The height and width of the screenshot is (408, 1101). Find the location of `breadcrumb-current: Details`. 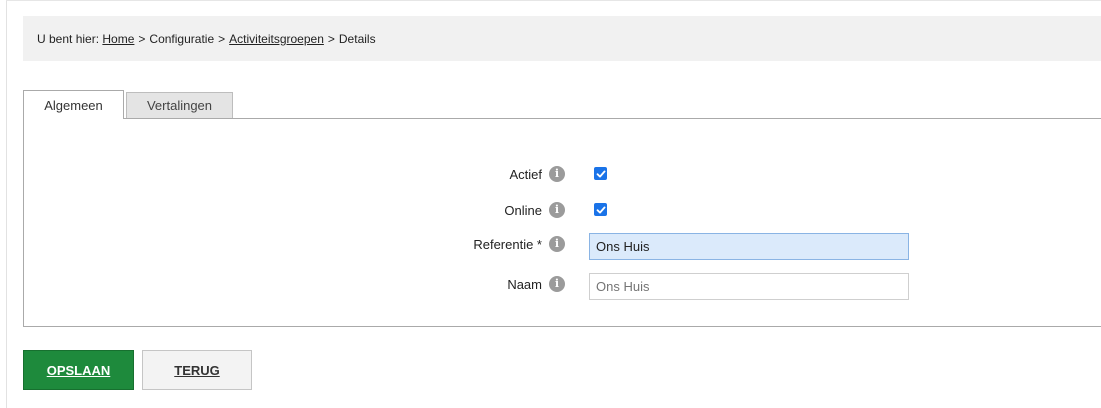

breadcrumb-current: Details is located at coordinates (357, 38).